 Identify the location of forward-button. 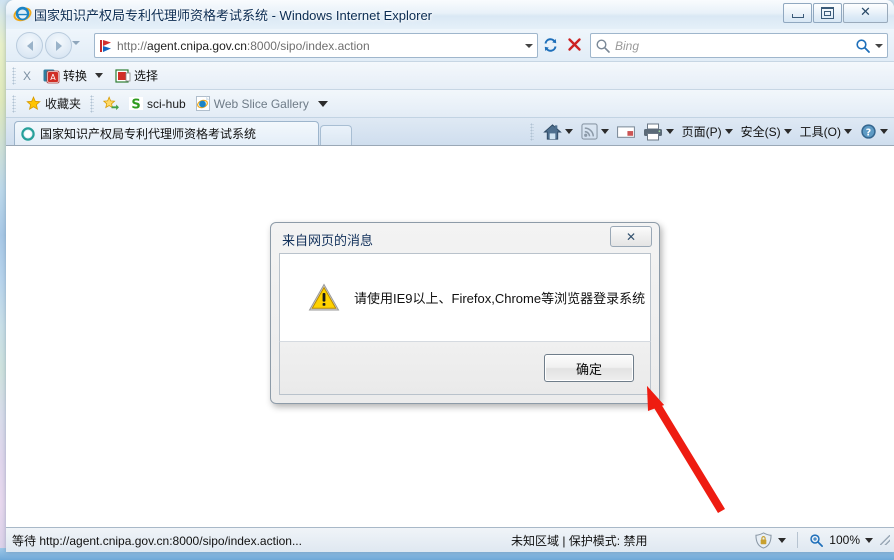
(58, 45).